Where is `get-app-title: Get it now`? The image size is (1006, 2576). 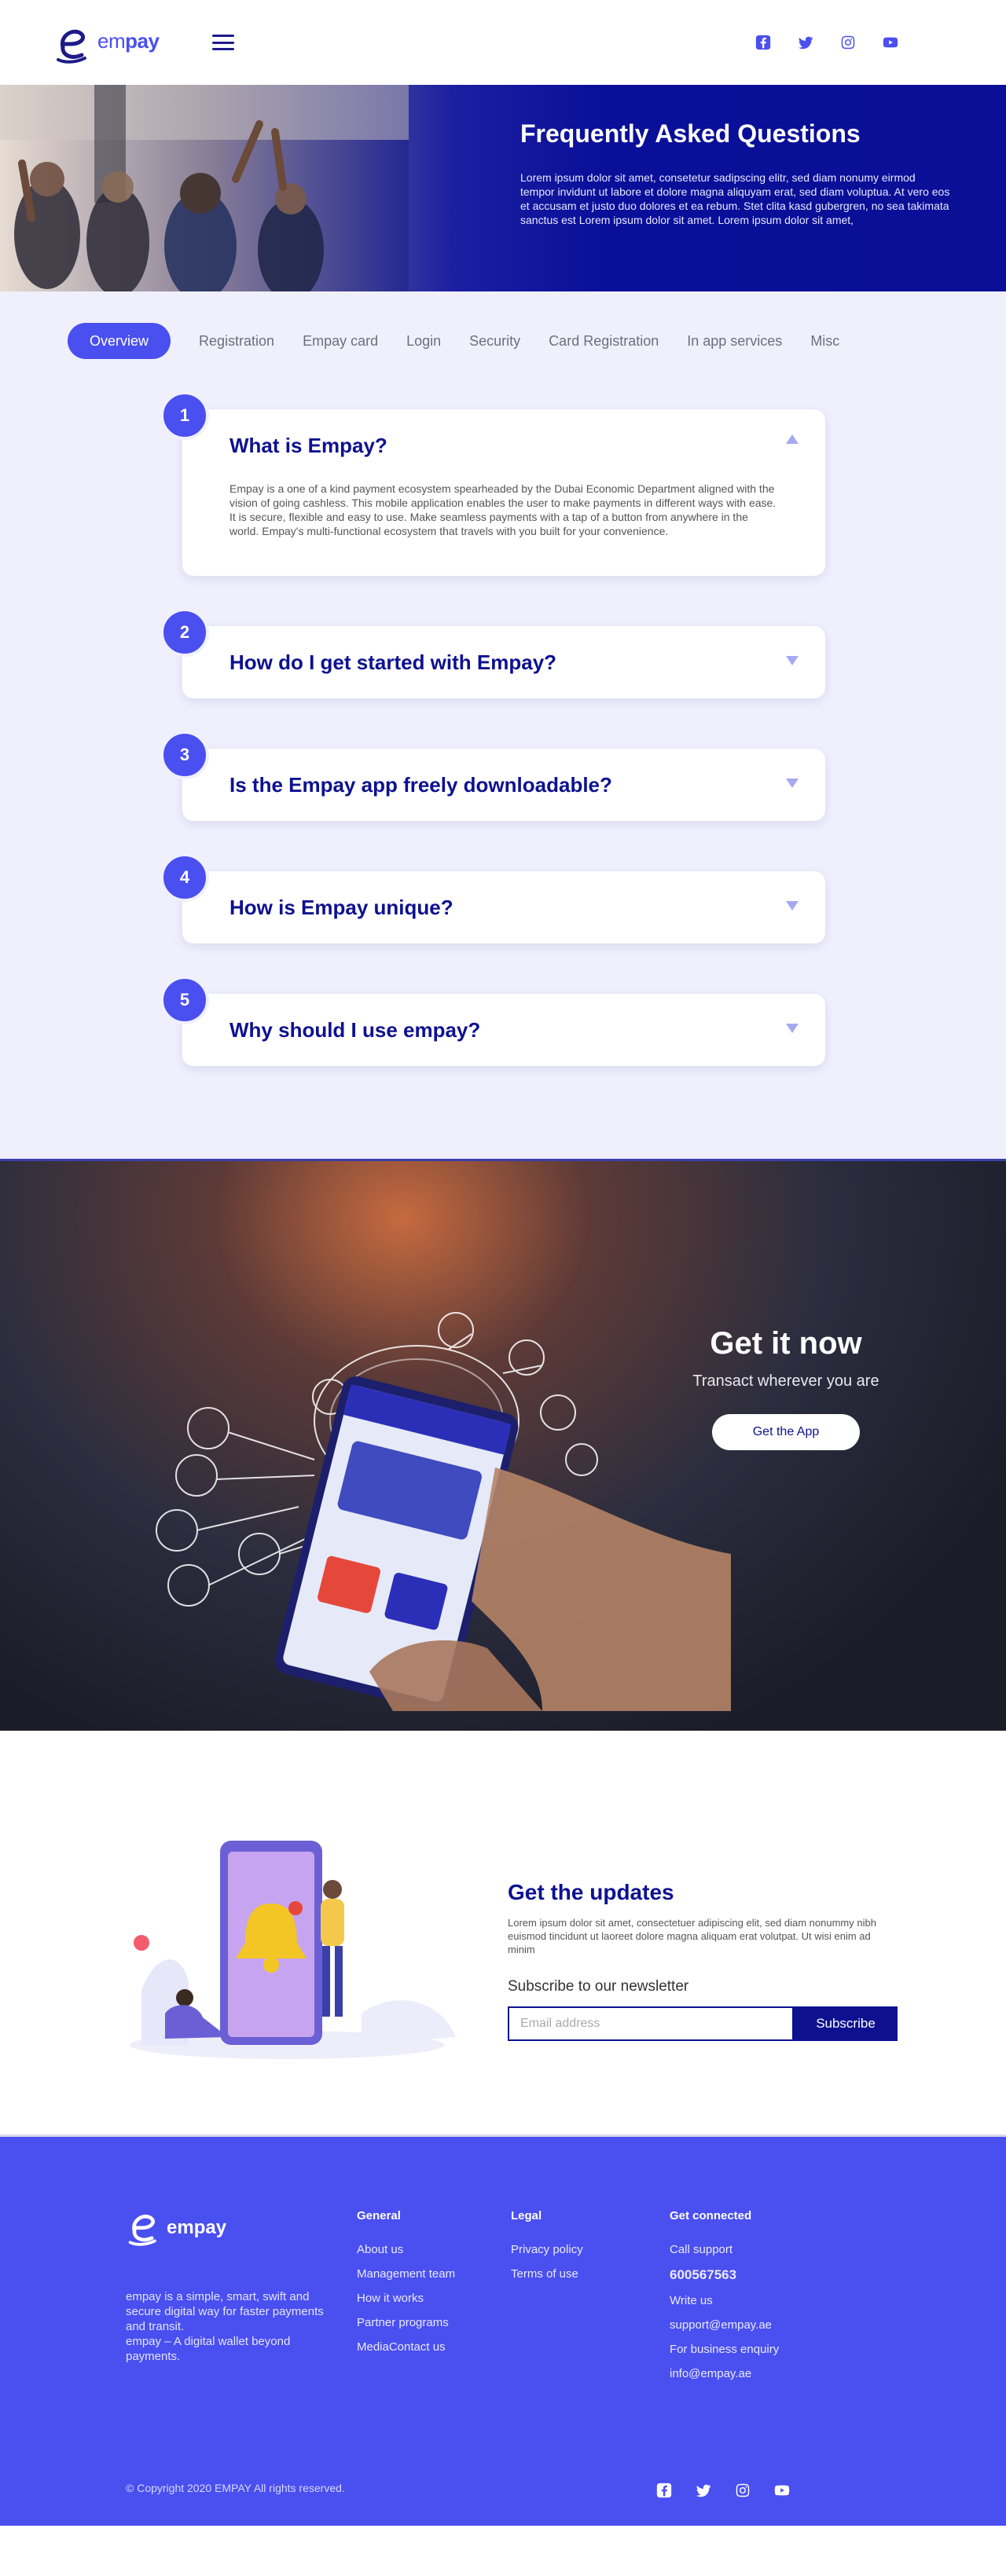
get-app-title: Get it now is located at coordinates (786, 1343).